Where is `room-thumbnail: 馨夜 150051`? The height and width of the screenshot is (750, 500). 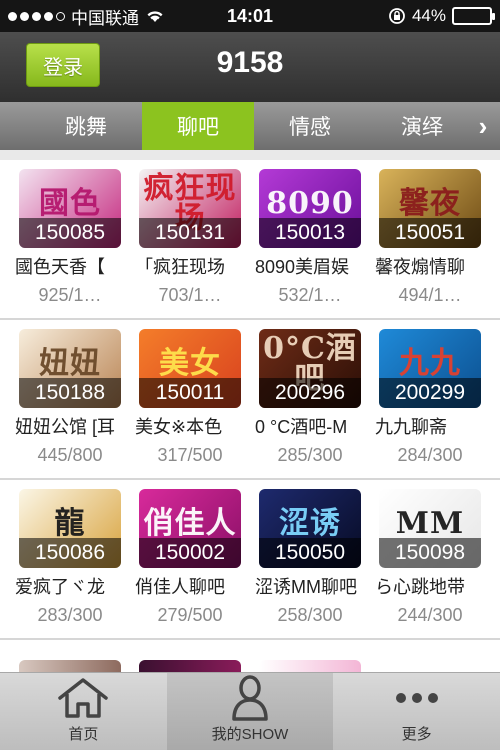
room-thumbnail: 馨夜 150051 is located at coordinates (430, 208).